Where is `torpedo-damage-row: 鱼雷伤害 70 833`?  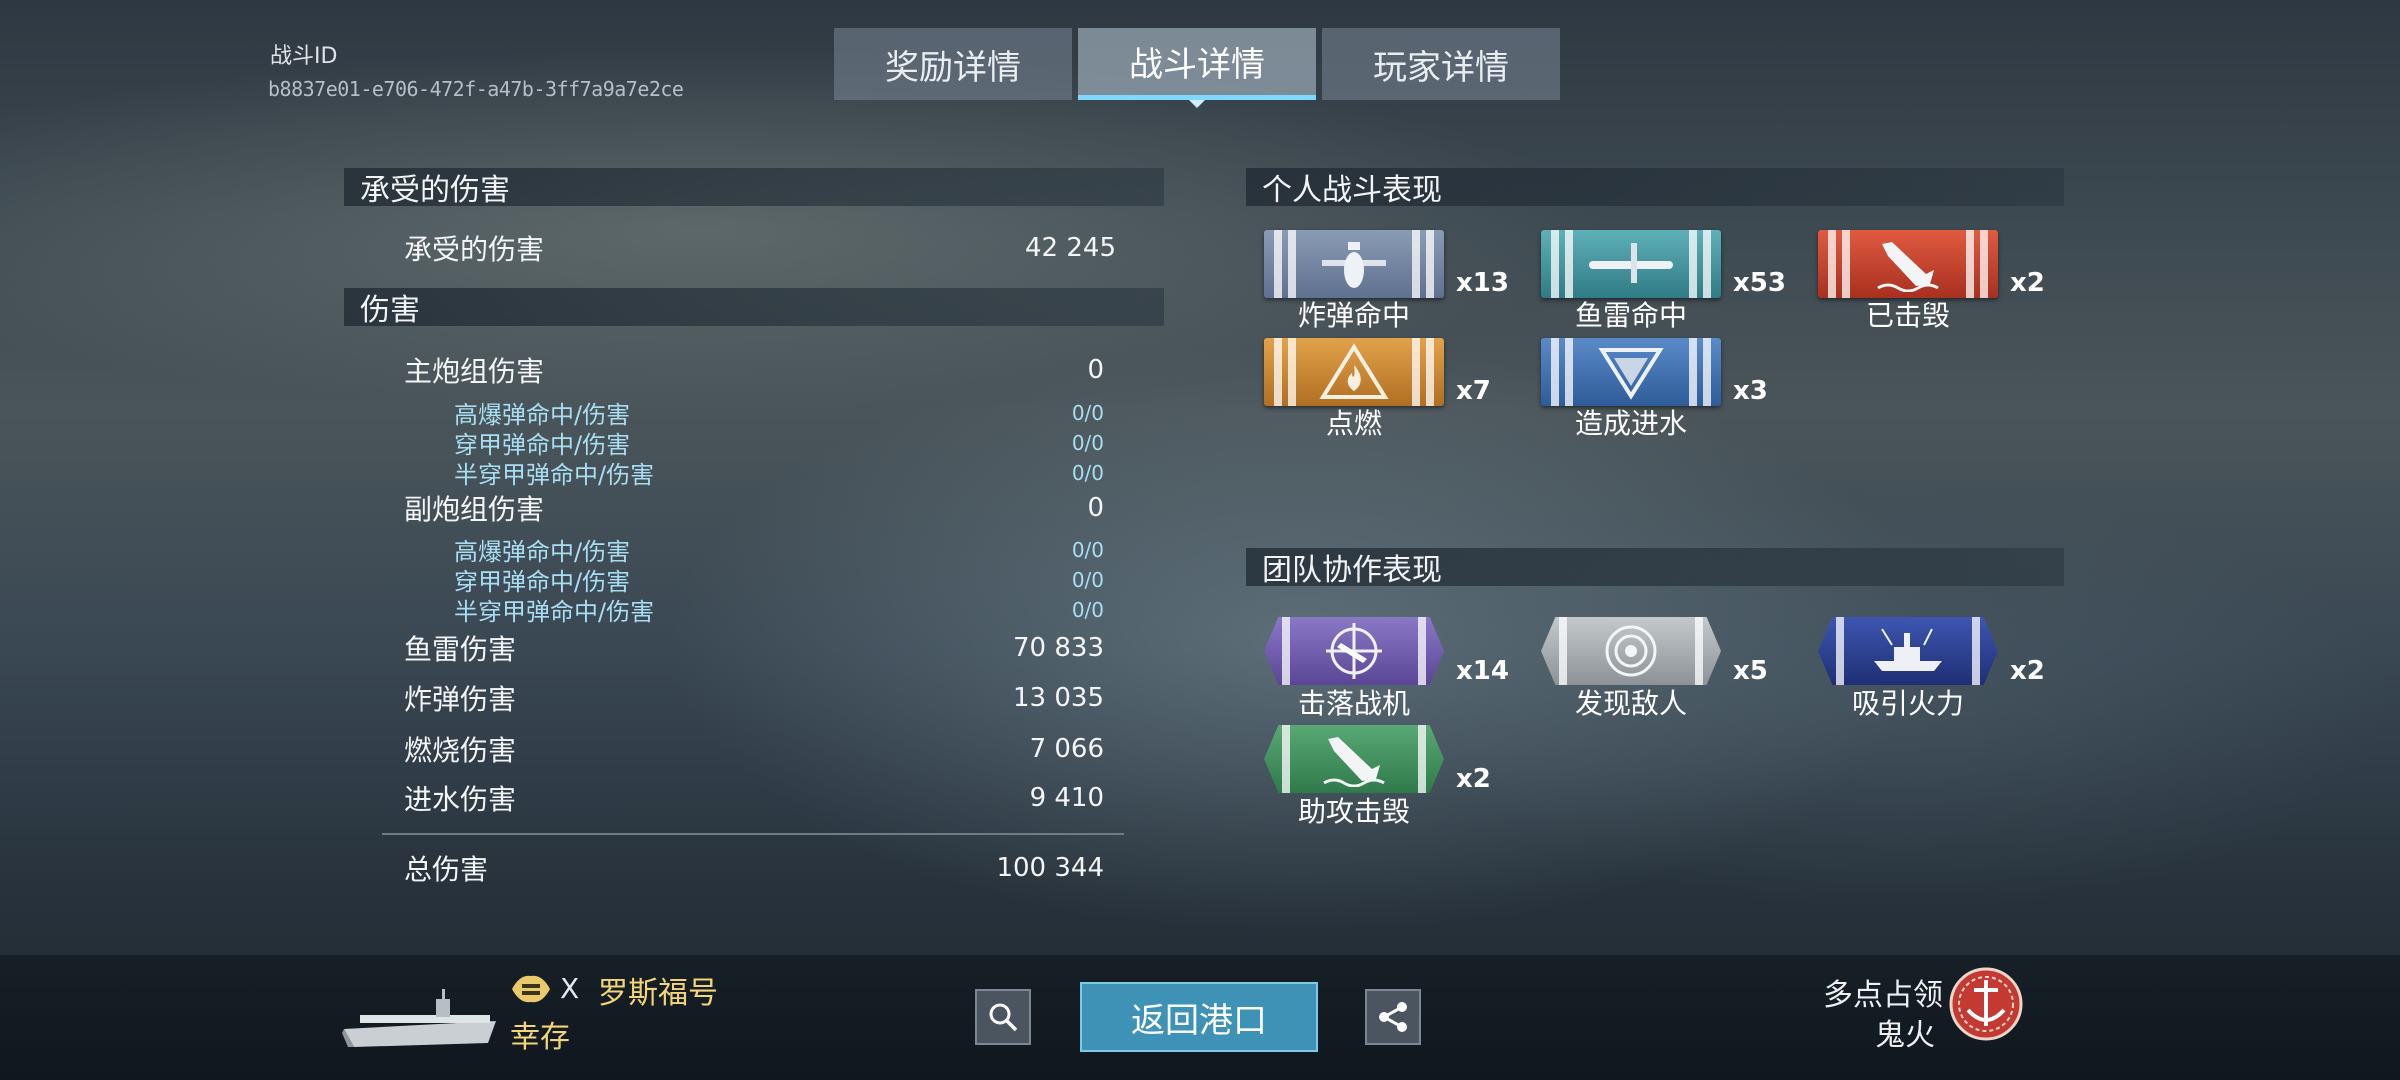 torpedo-damage-row: 鱼雷伤害 70 833 is located at coordinates (754, 648).